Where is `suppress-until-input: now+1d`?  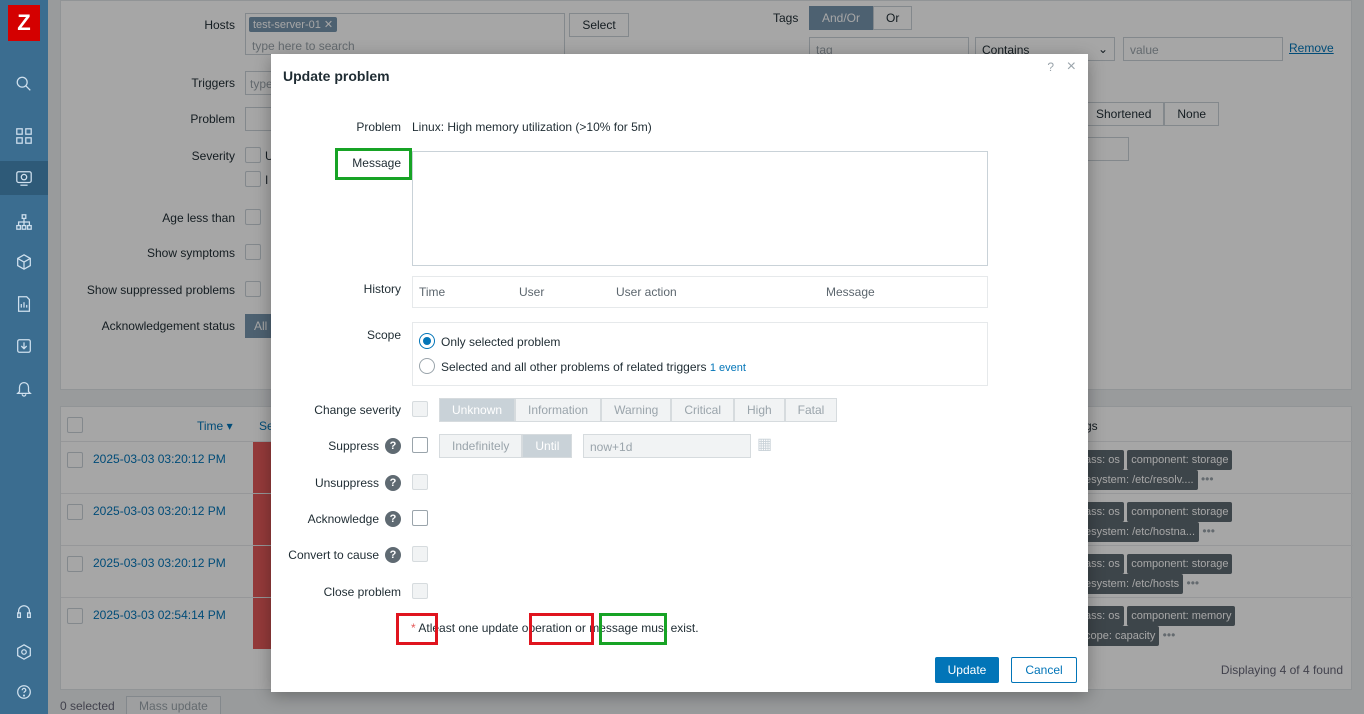 suppress-until-input: now+1d is located at coordinates (667, 446).